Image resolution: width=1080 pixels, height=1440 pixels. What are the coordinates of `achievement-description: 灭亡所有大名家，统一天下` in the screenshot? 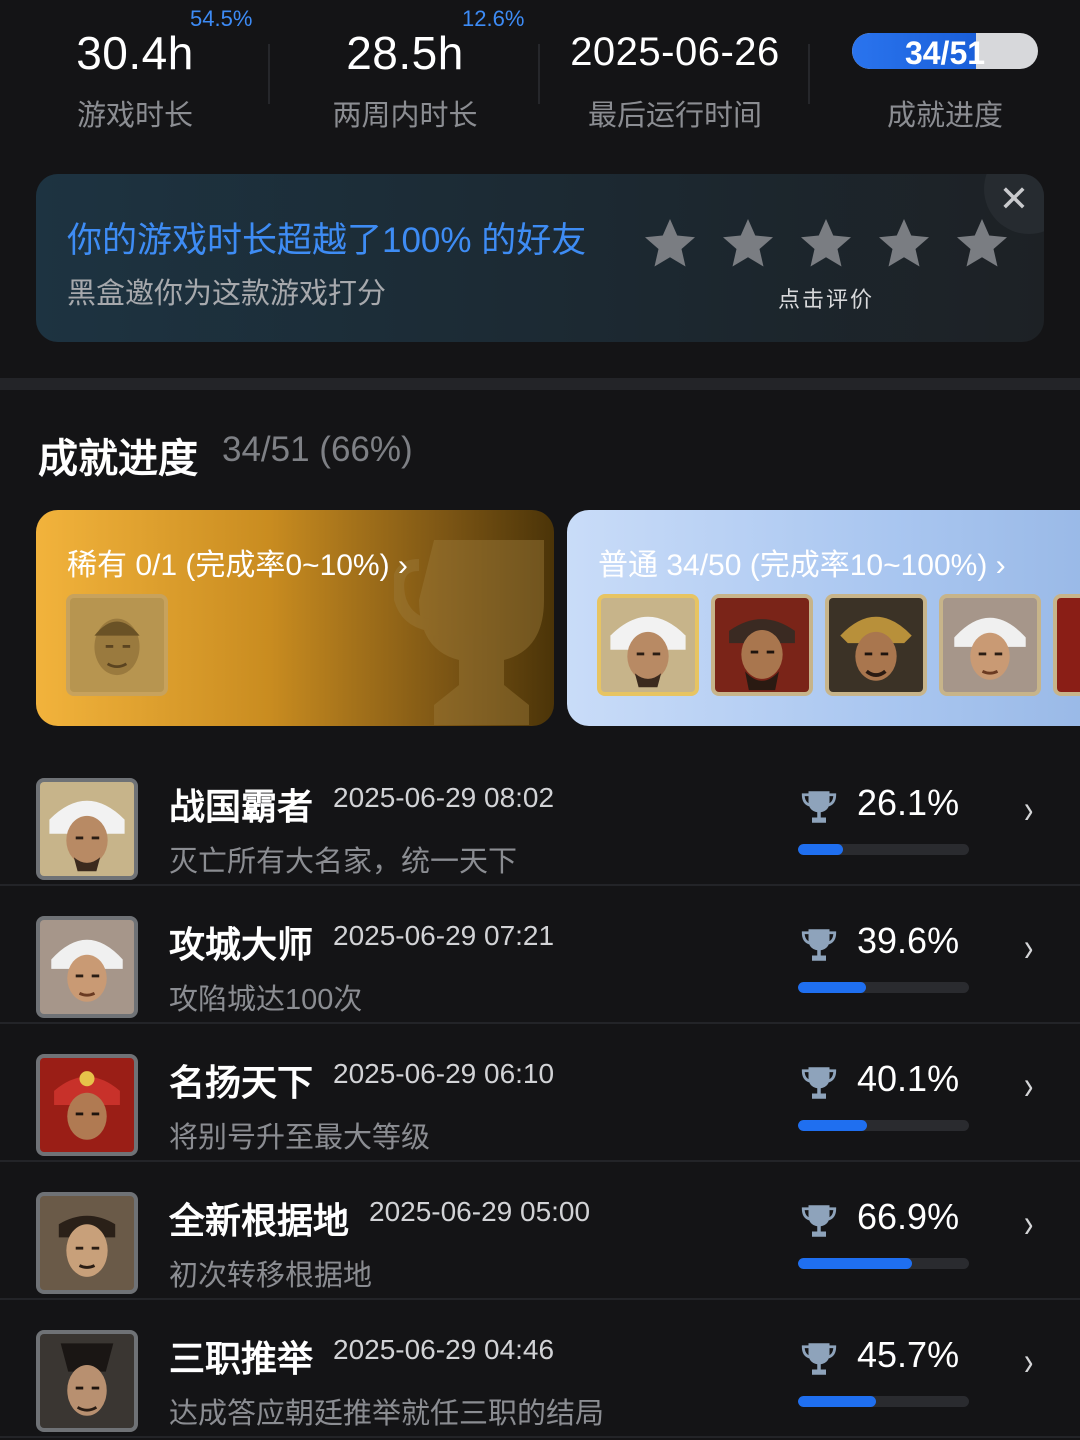 It's located at (343, 862).